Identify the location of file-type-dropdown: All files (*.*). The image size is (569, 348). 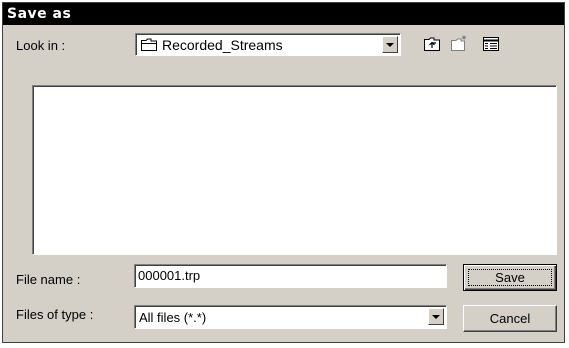
(290, 317).